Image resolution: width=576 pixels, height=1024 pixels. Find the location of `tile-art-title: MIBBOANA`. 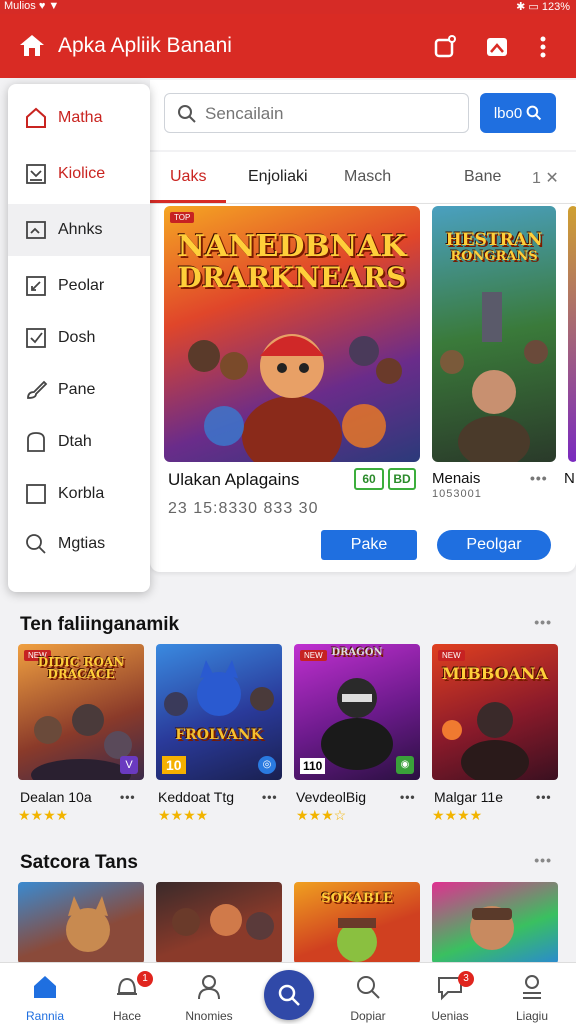

tile-art-title: MIBBOANA is located at coordinates (495, 673).